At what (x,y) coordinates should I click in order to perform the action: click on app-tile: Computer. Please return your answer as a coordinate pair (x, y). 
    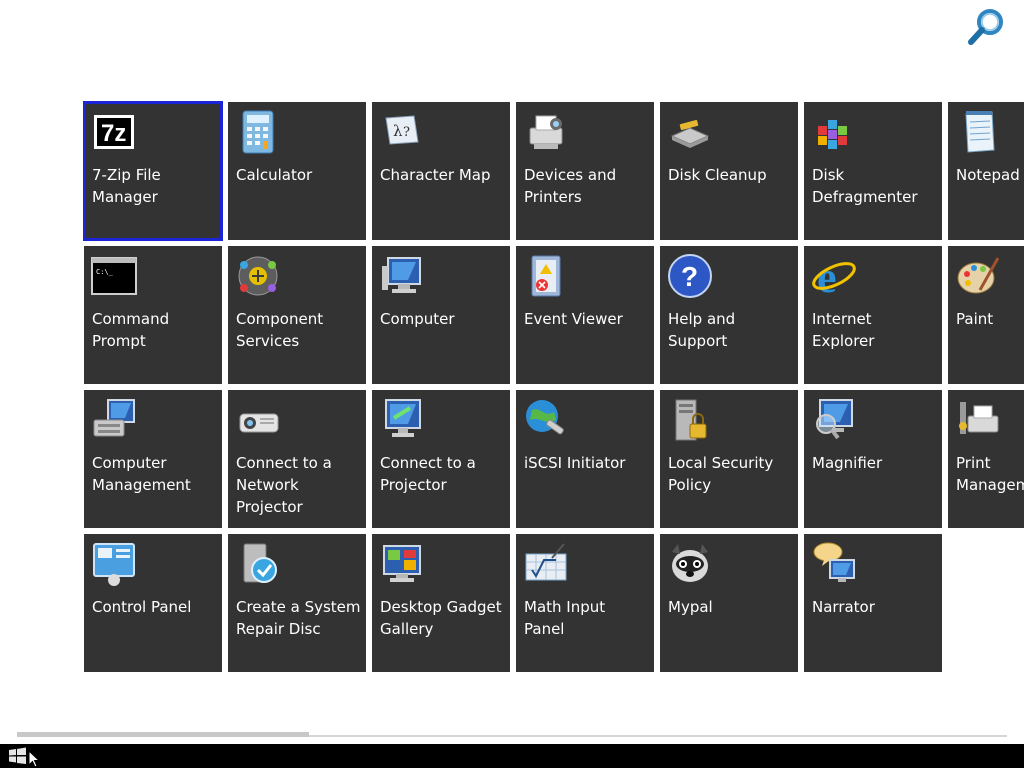
    Looking at the image, I should click on (441, 315).